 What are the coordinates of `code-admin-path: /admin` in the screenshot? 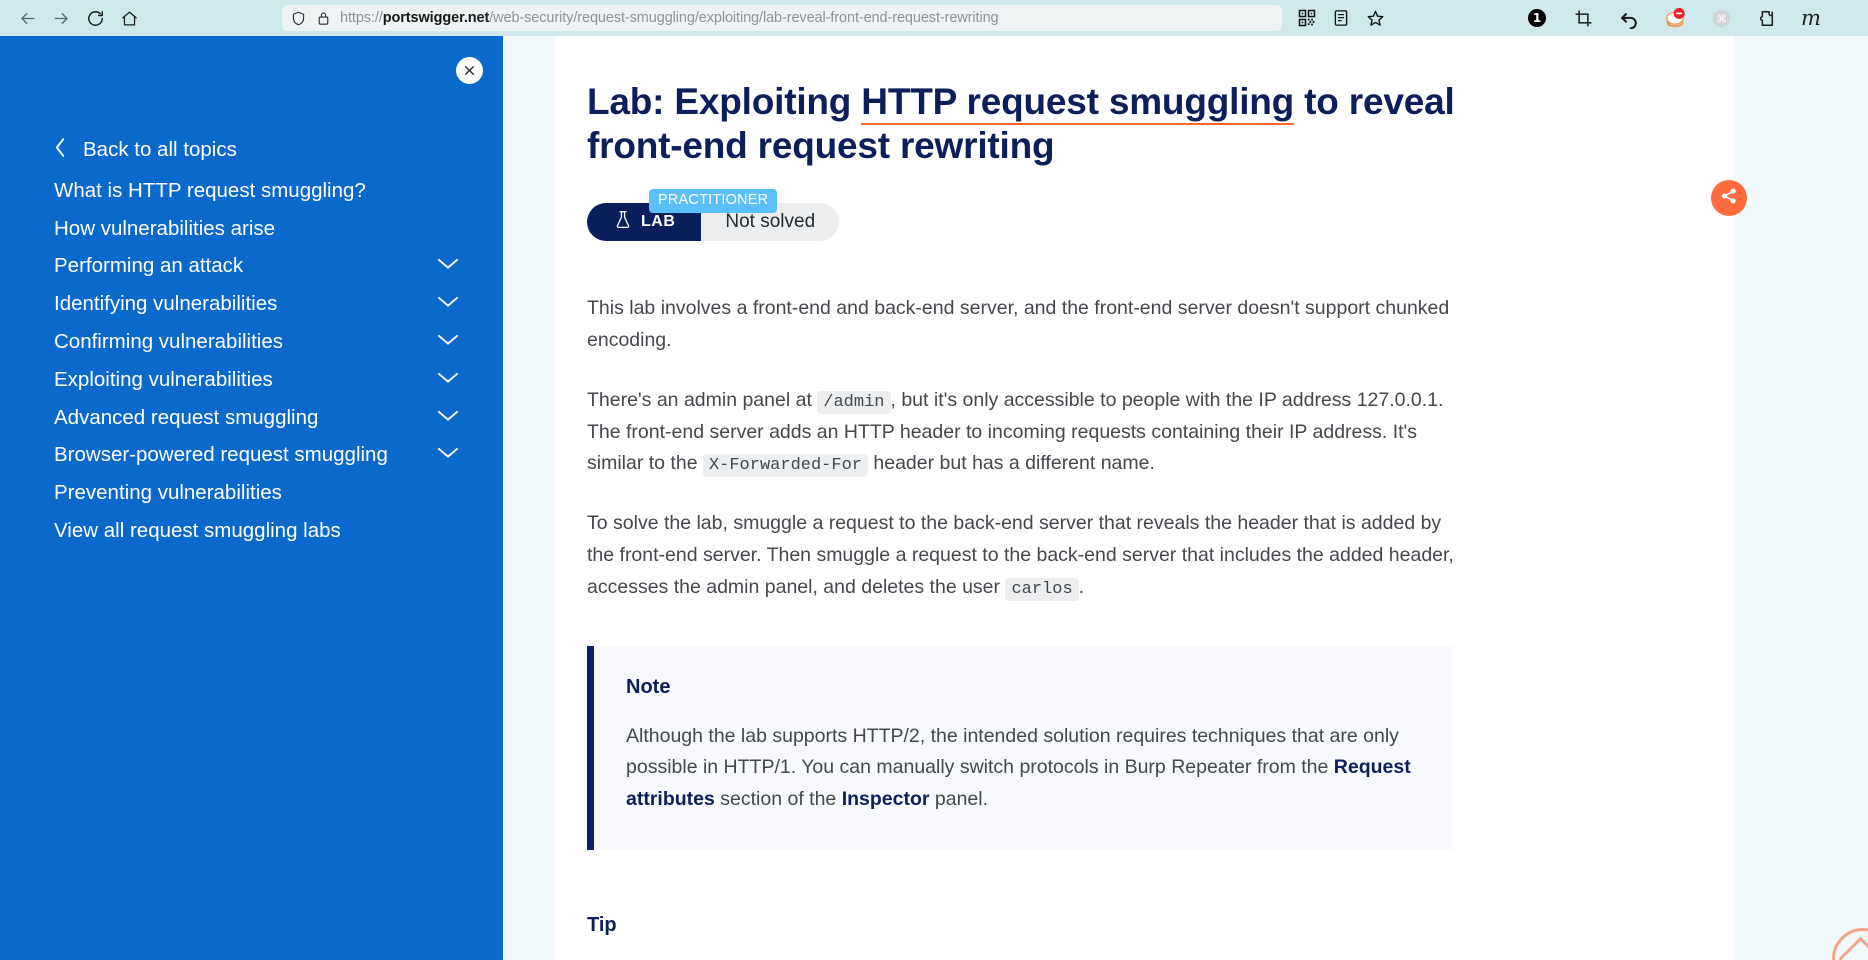 It's located at (854, 402).